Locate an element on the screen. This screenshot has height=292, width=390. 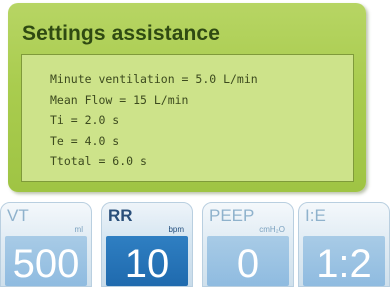
rr-label: RR is located at coordinates (120, 215).